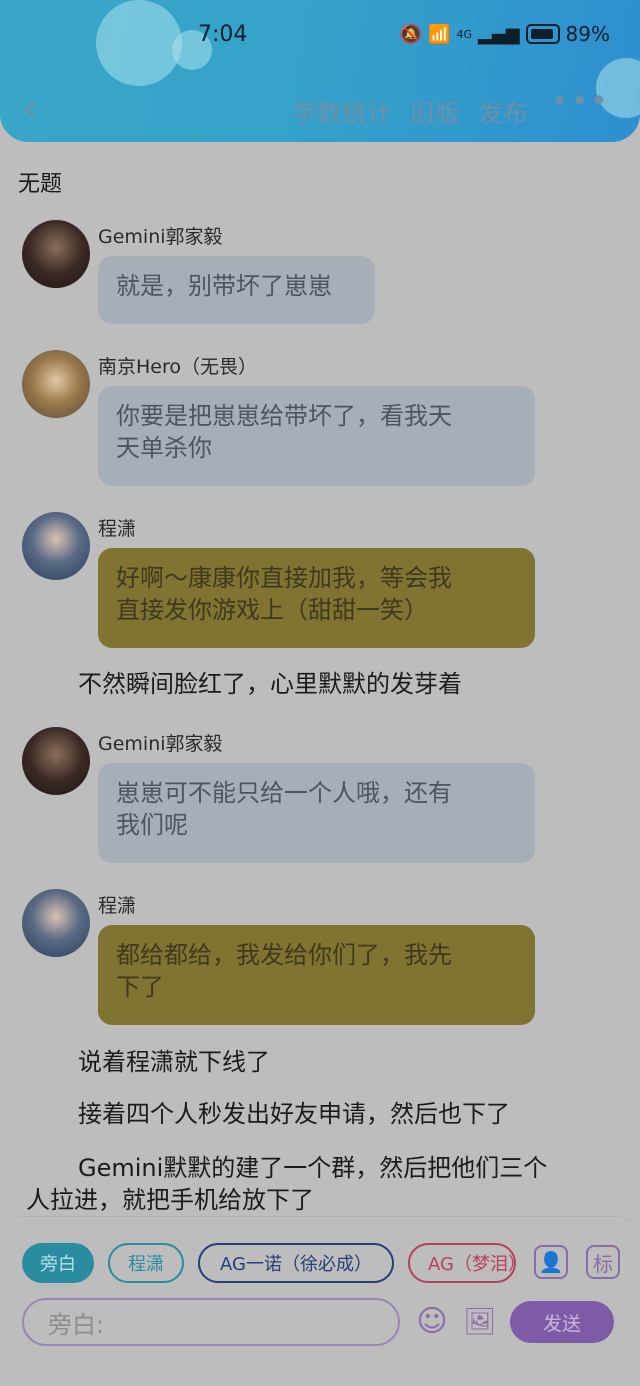 Image resolution: width=640 pixels, height=1386 pixels. I want to click on more-icon: •••, so click(580, 101).